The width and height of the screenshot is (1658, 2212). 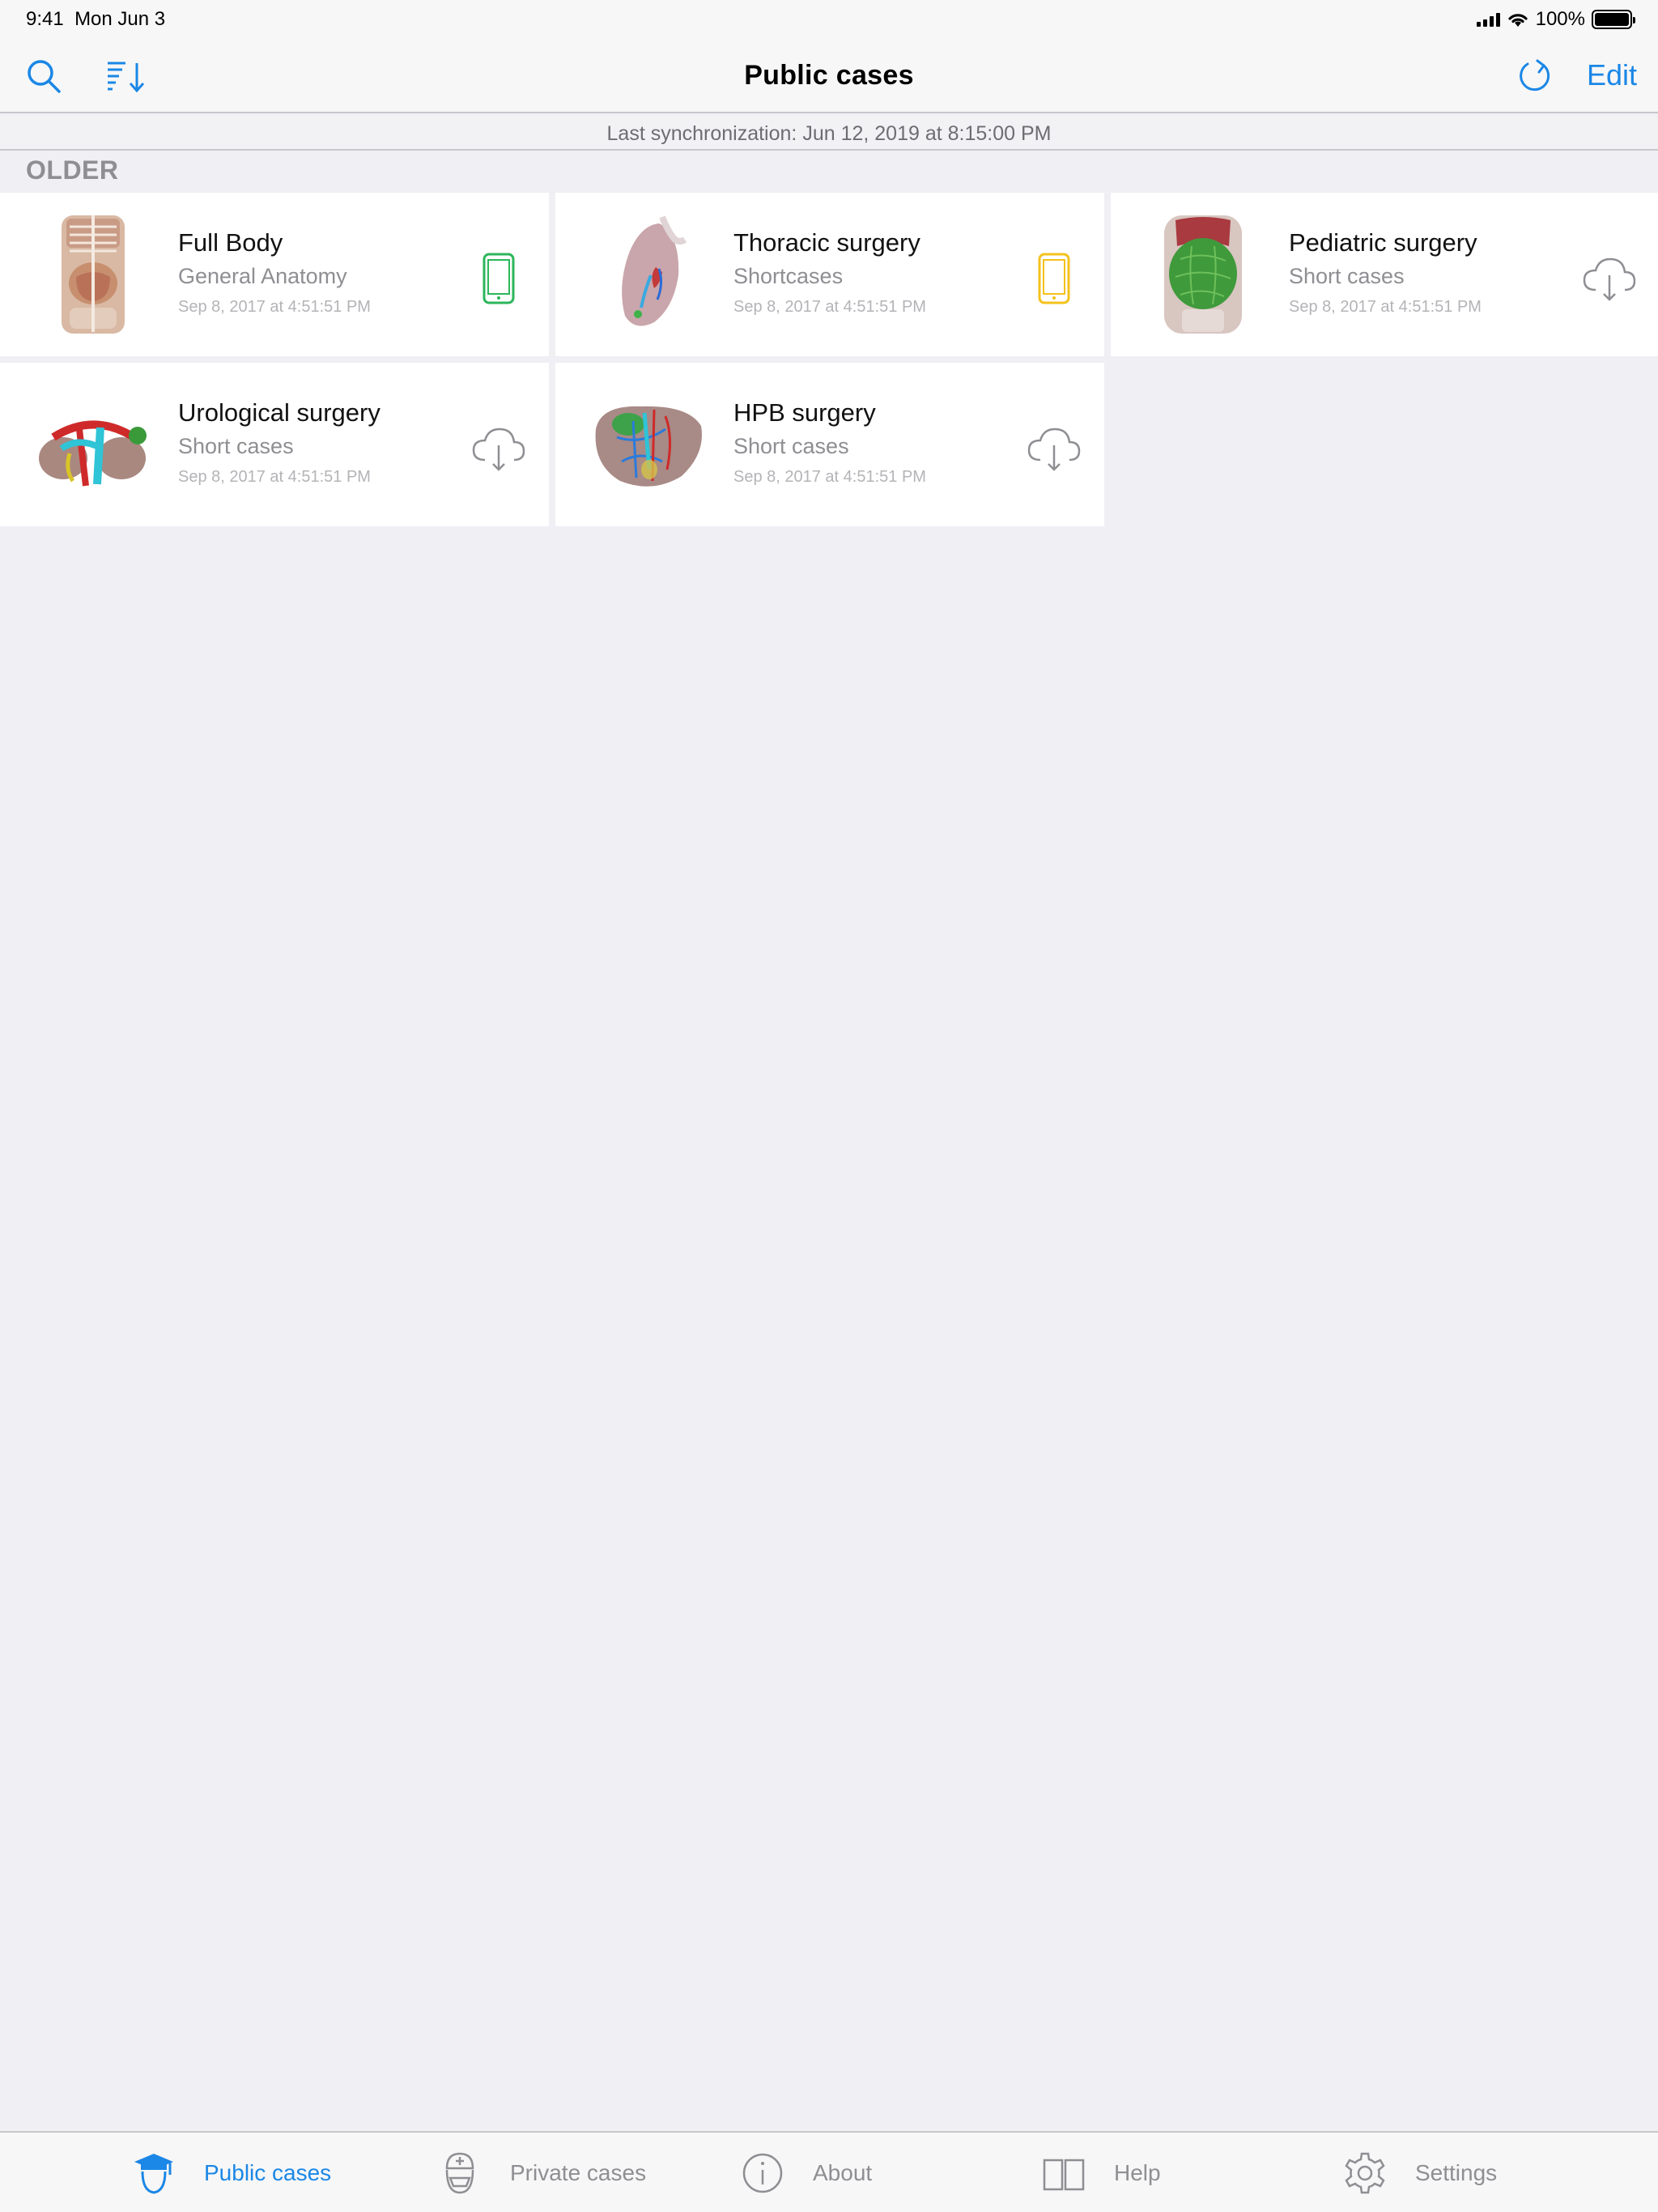 I want to click on case-subtitle: General Anatomy, so click(x=262, y=276).